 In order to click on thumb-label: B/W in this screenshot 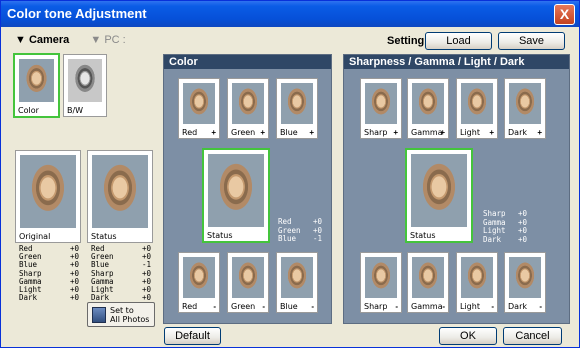, I will do `click(75, 110)`.